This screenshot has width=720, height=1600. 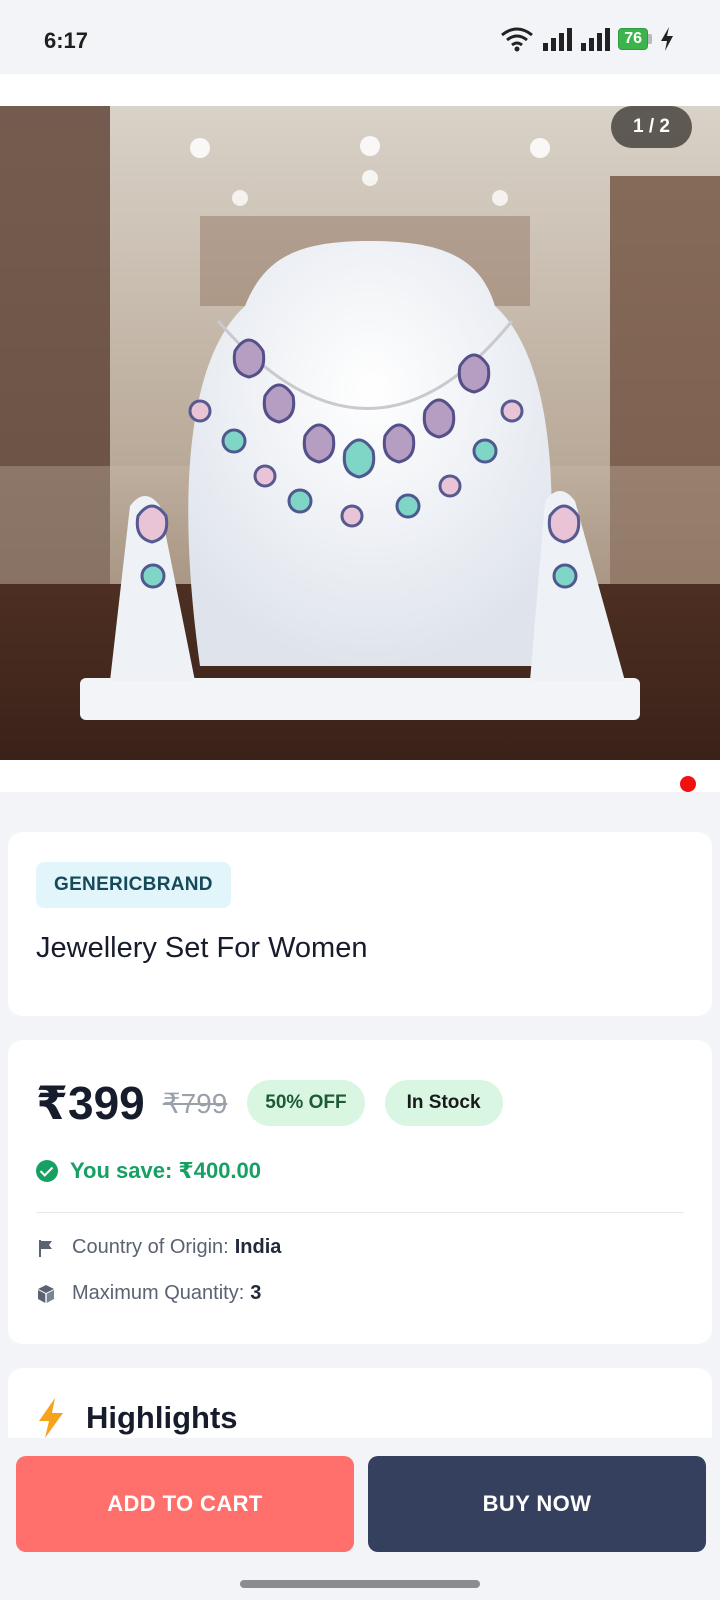 What do you see at coordinates (360, 90) in the screenshot?
I see `header-spacer` at bounding box center [360, 90].